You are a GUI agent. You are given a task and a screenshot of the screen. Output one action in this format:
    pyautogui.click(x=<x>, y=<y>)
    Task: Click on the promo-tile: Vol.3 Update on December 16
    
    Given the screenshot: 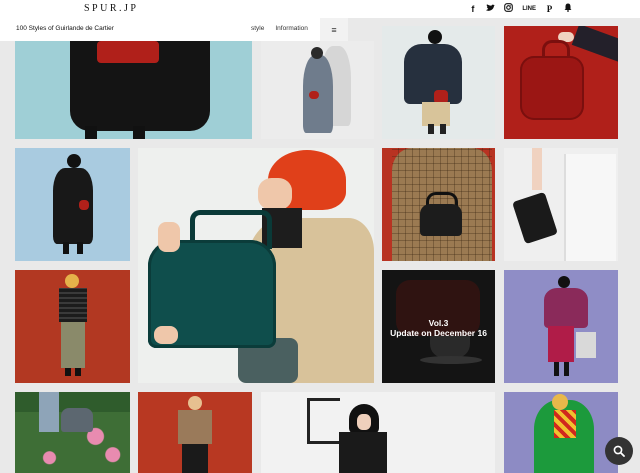 What is the action you would take?
    pyautogui.click(x=438, y=326)
    